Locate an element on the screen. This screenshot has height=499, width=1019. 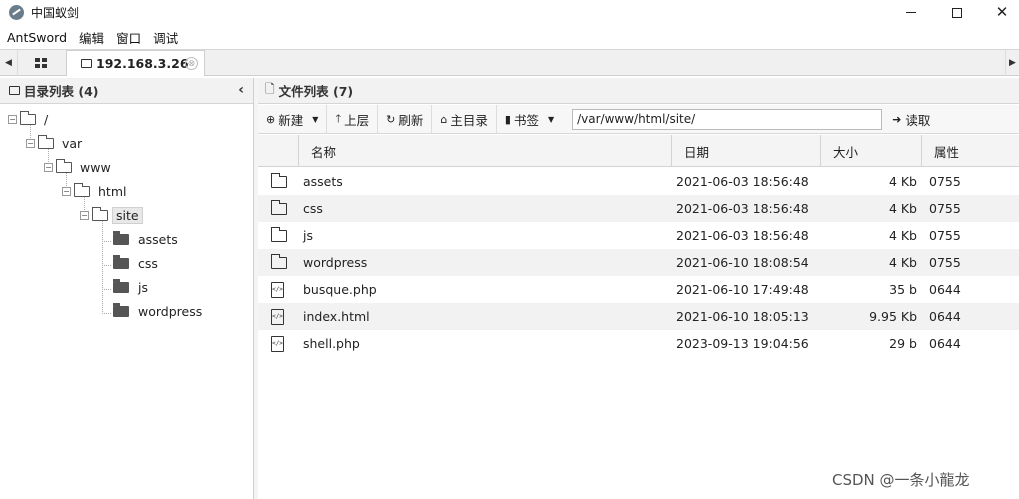
tab-close-button: ⊗ is located at coordinates (191, 63).